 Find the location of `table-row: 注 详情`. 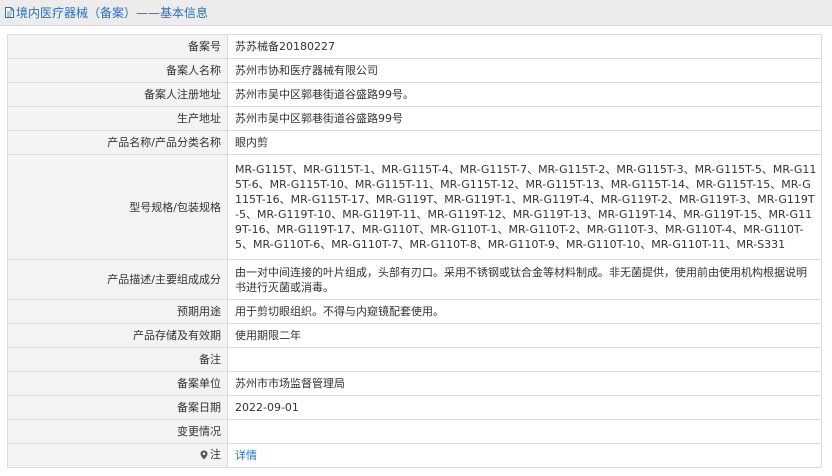

table-row: 注 详情 is located at coordinates (414, 455).